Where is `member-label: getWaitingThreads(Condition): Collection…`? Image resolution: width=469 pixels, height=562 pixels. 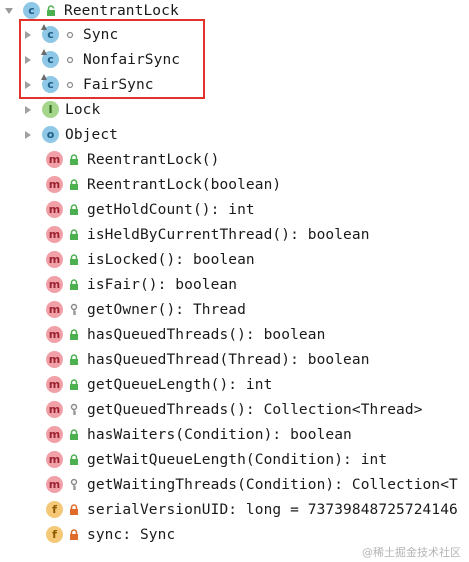 member-label: getWaitingThreads(Condition): Collection… is located at coordinates (272, 484).